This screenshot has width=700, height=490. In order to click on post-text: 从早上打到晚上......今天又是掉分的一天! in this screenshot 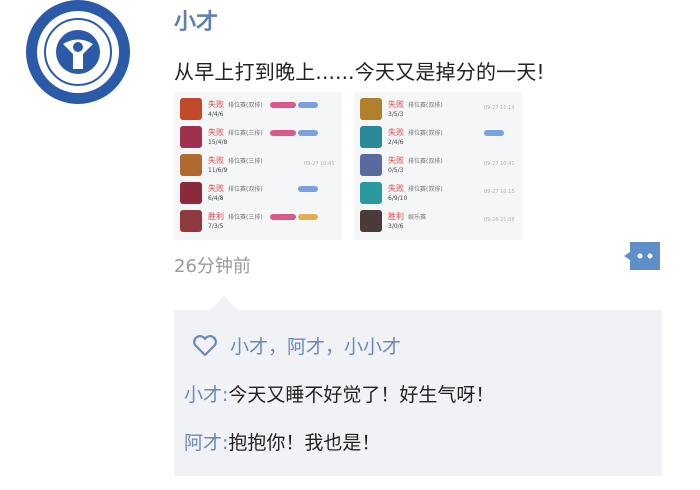, I will do `click(359, 72)`.